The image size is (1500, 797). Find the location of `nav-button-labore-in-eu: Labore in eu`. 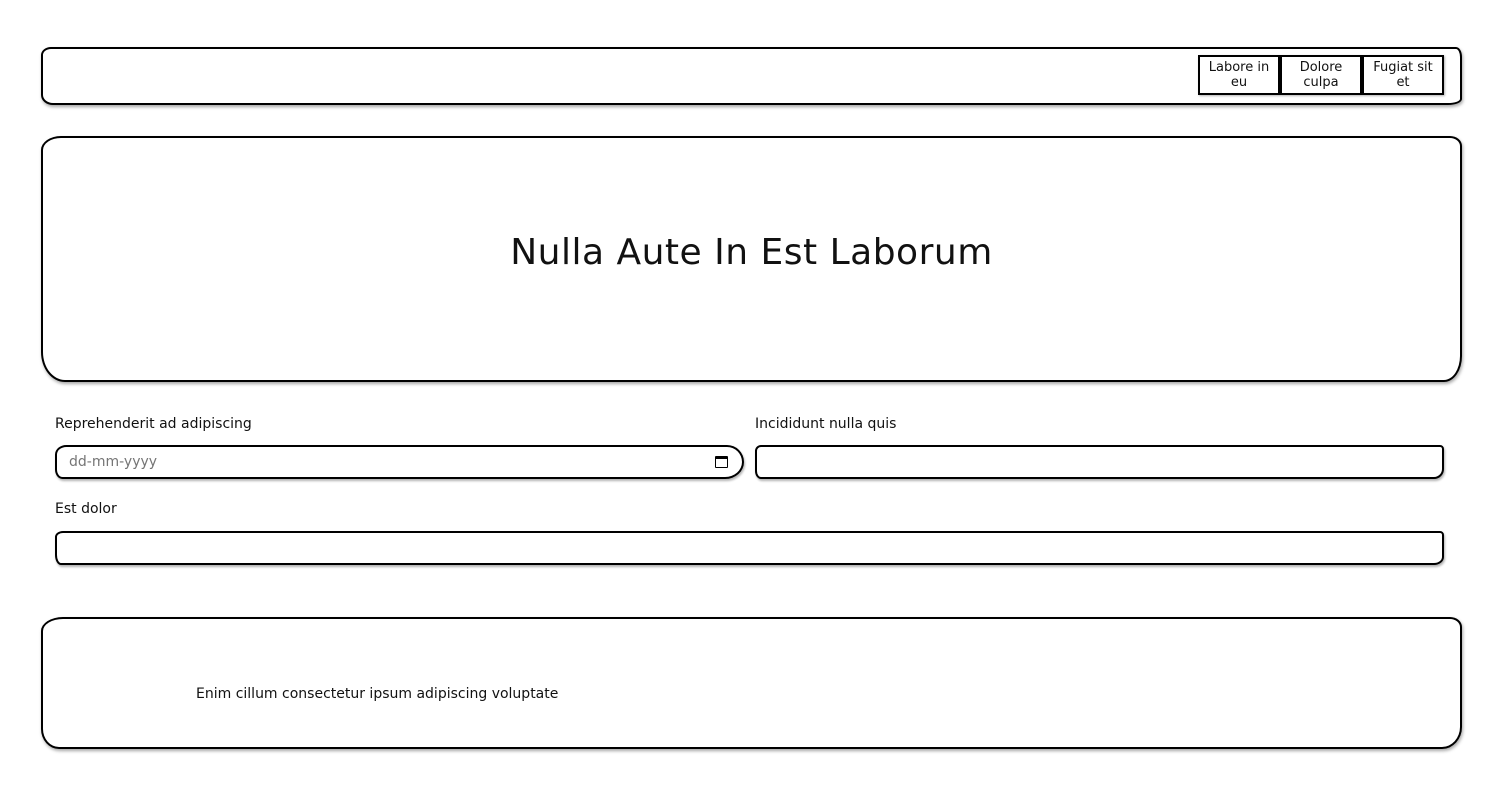

nav-button-labore-in-eu: Labore in eu is located at coordinates (1239, 75).